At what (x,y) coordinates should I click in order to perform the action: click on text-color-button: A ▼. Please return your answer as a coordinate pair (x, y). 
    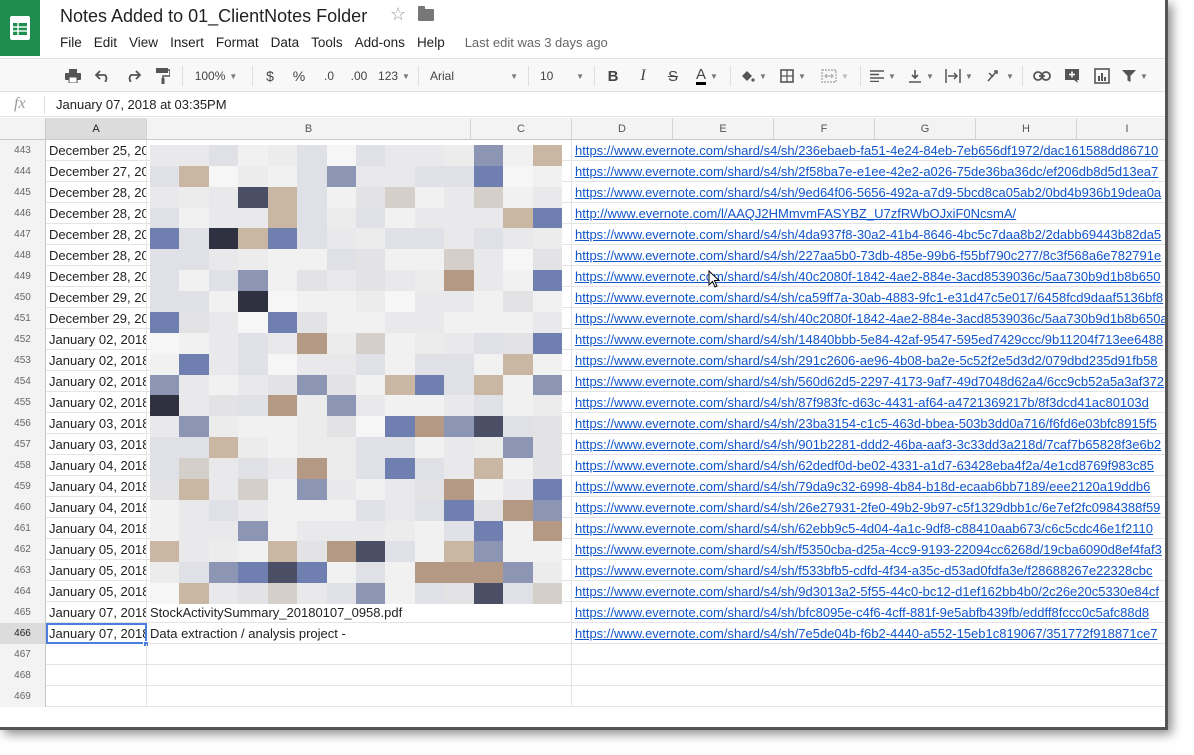
    Looking at the image, I should click on (707, 76).